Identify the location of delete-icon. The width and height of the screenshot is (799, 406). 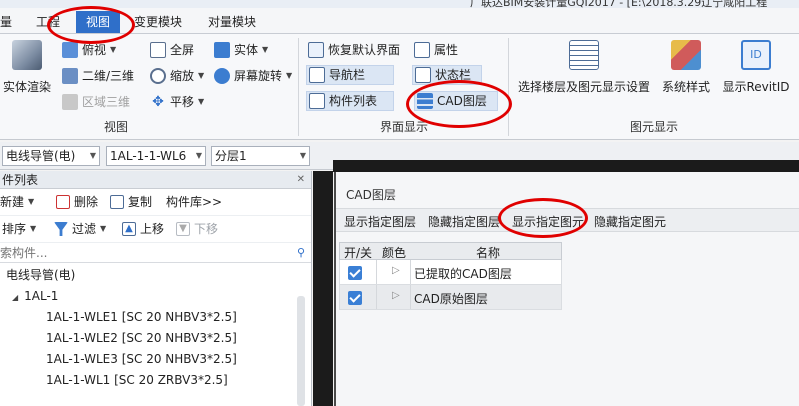
(63, 202).